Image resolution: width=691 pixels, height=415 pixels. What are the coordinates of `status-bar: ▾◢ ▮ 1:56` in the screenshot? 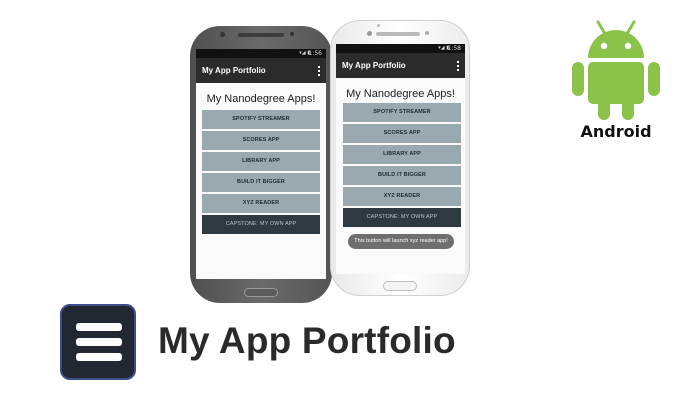 It's located at (261, 53).